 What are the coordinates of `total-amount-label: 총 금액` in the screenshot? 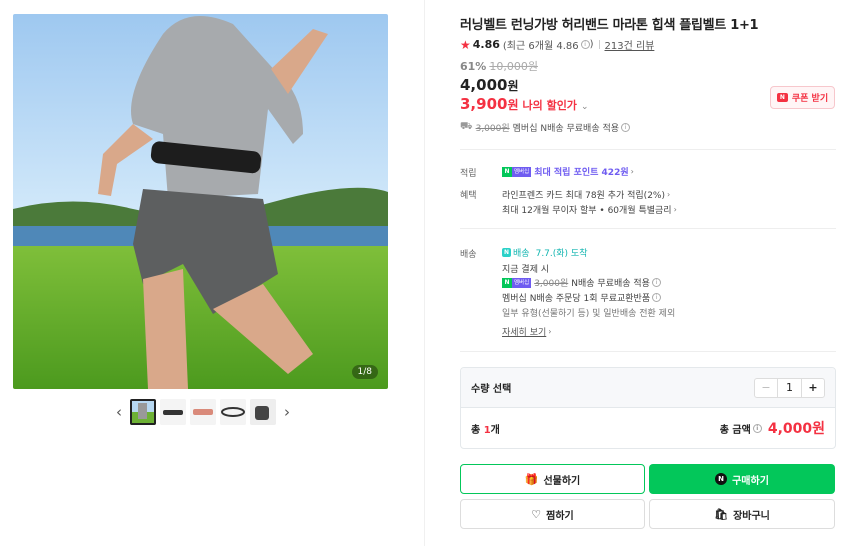 It's located at (735, 430).